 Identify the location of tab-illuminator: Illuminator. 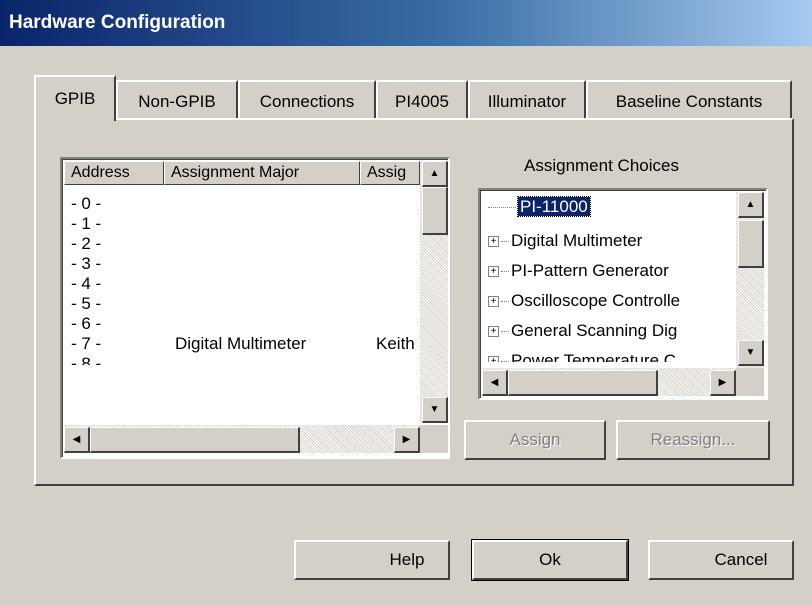
(527, 100).